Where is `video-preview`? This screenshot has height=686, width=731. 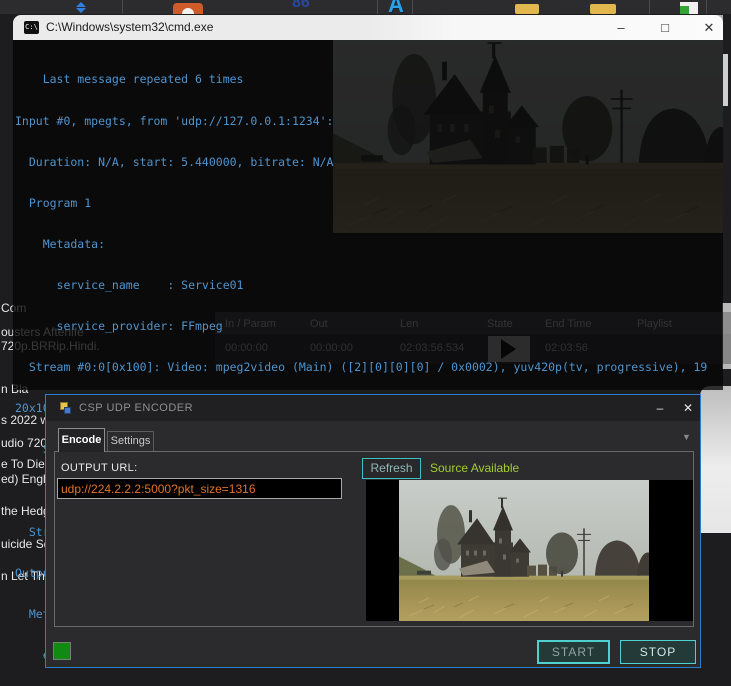 video-preview is located at coordinates (529, 550).